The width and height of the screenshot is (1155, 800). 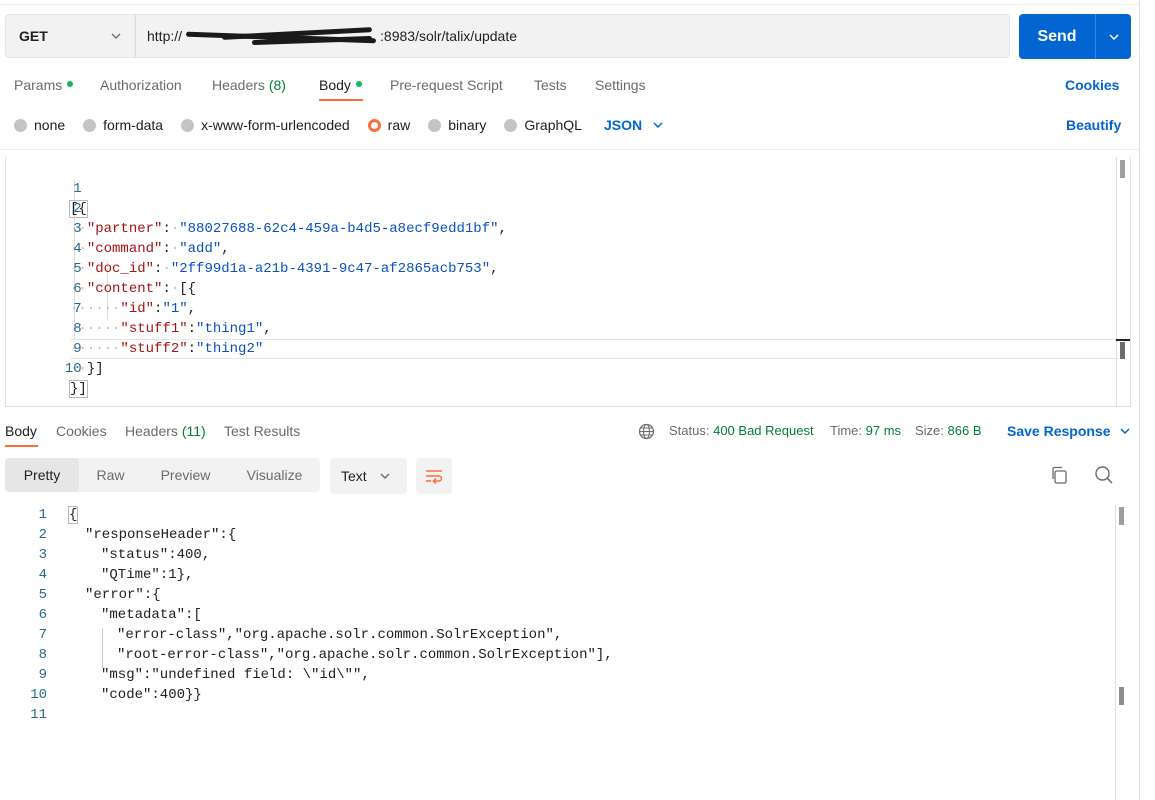 What do you see at coordinates (1121, 516) in the screenshot?
I see `viewer-scrollbar-thumb` at bounding box center [1121, 516].